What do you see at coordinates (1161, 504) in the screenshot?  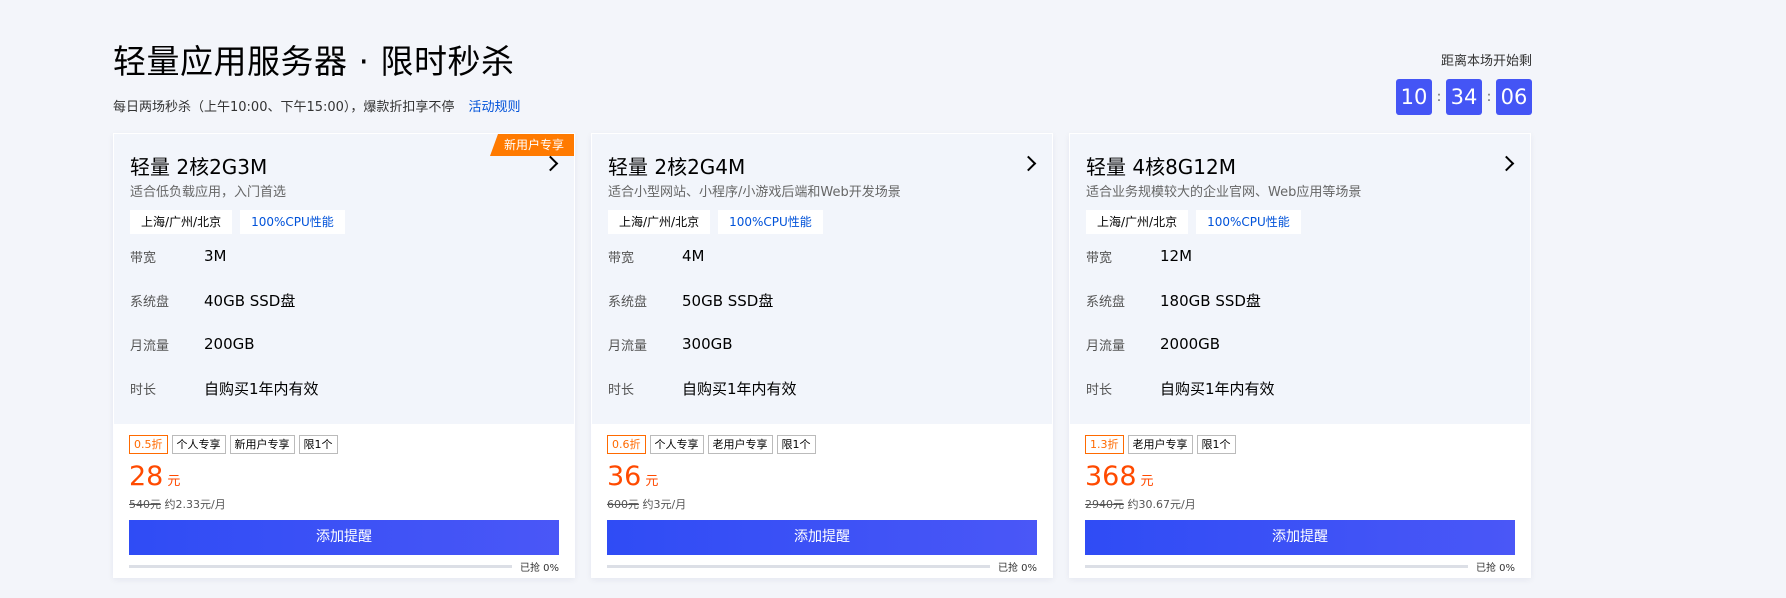 I see `monthly-price: 约30.67元/月` at bounding box center [1161, 504].